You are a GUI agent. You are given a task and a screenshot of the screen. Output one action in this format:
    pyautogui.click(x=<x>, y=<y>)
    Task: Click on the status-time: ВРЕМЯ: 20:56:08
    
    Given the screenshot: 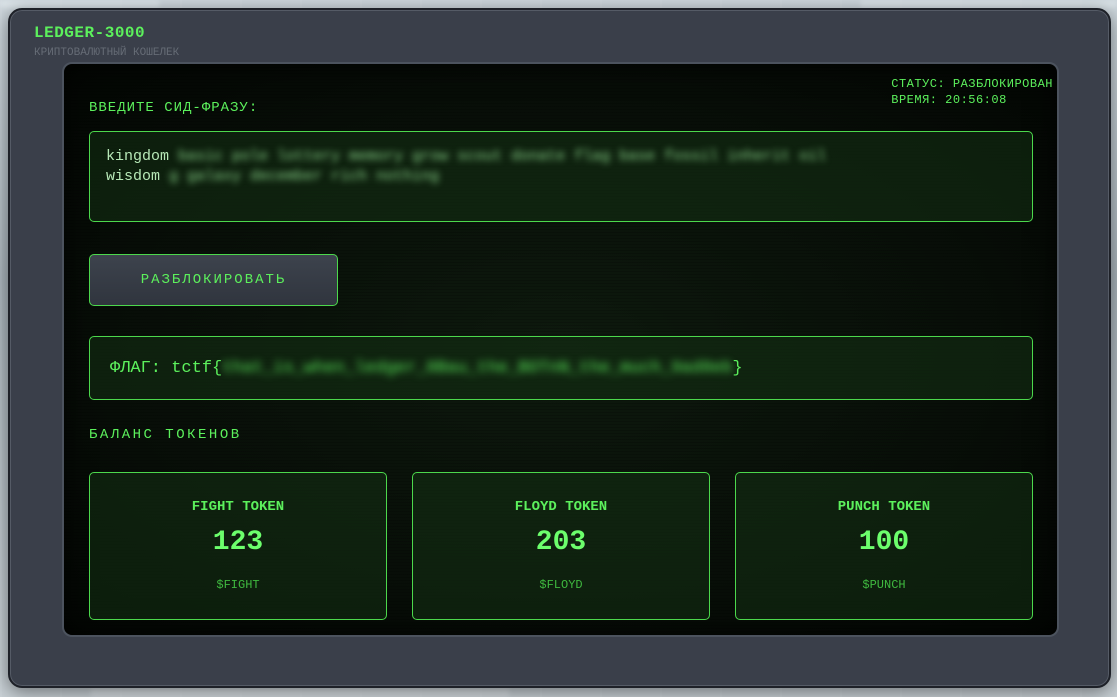 What is the action you would take?
    pyautogui.click(x=949, y=100)
    